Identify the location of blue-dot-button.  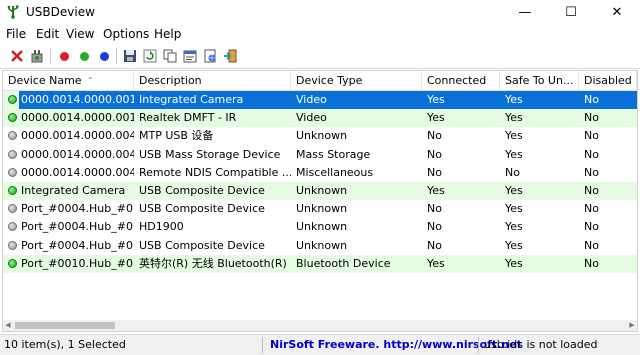
(104, 56).